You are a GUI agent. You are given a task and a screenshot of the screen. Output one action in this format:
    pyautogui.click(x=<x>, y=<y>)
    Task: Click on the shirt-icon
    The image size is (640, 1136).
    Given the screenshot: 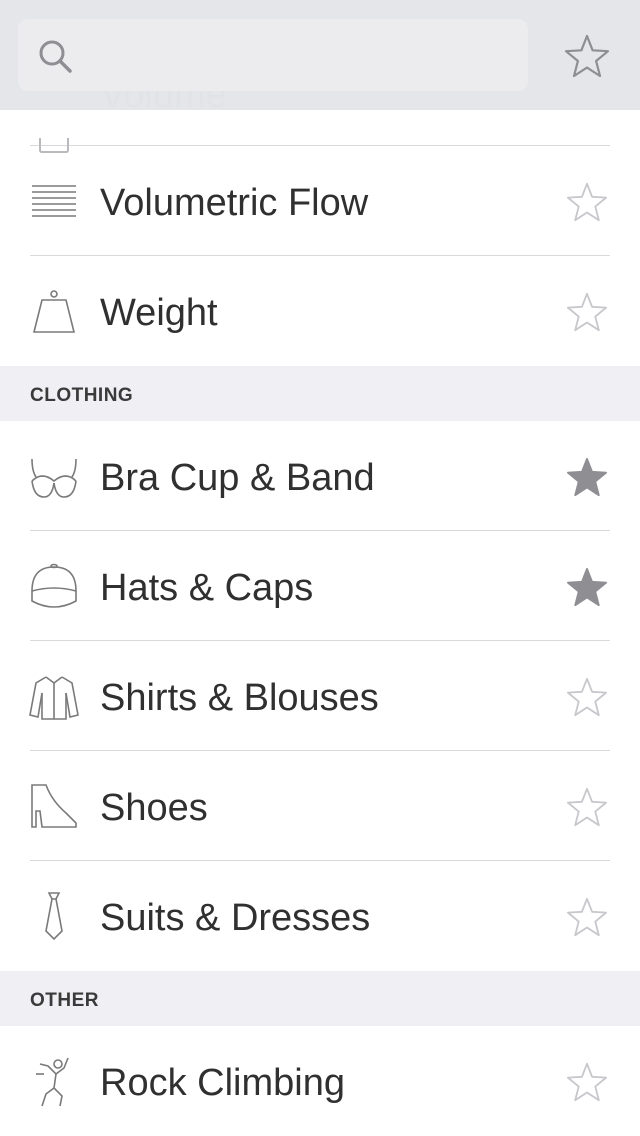 What is the action you would take?
    pyautogui.click(x=54, y=698)
    